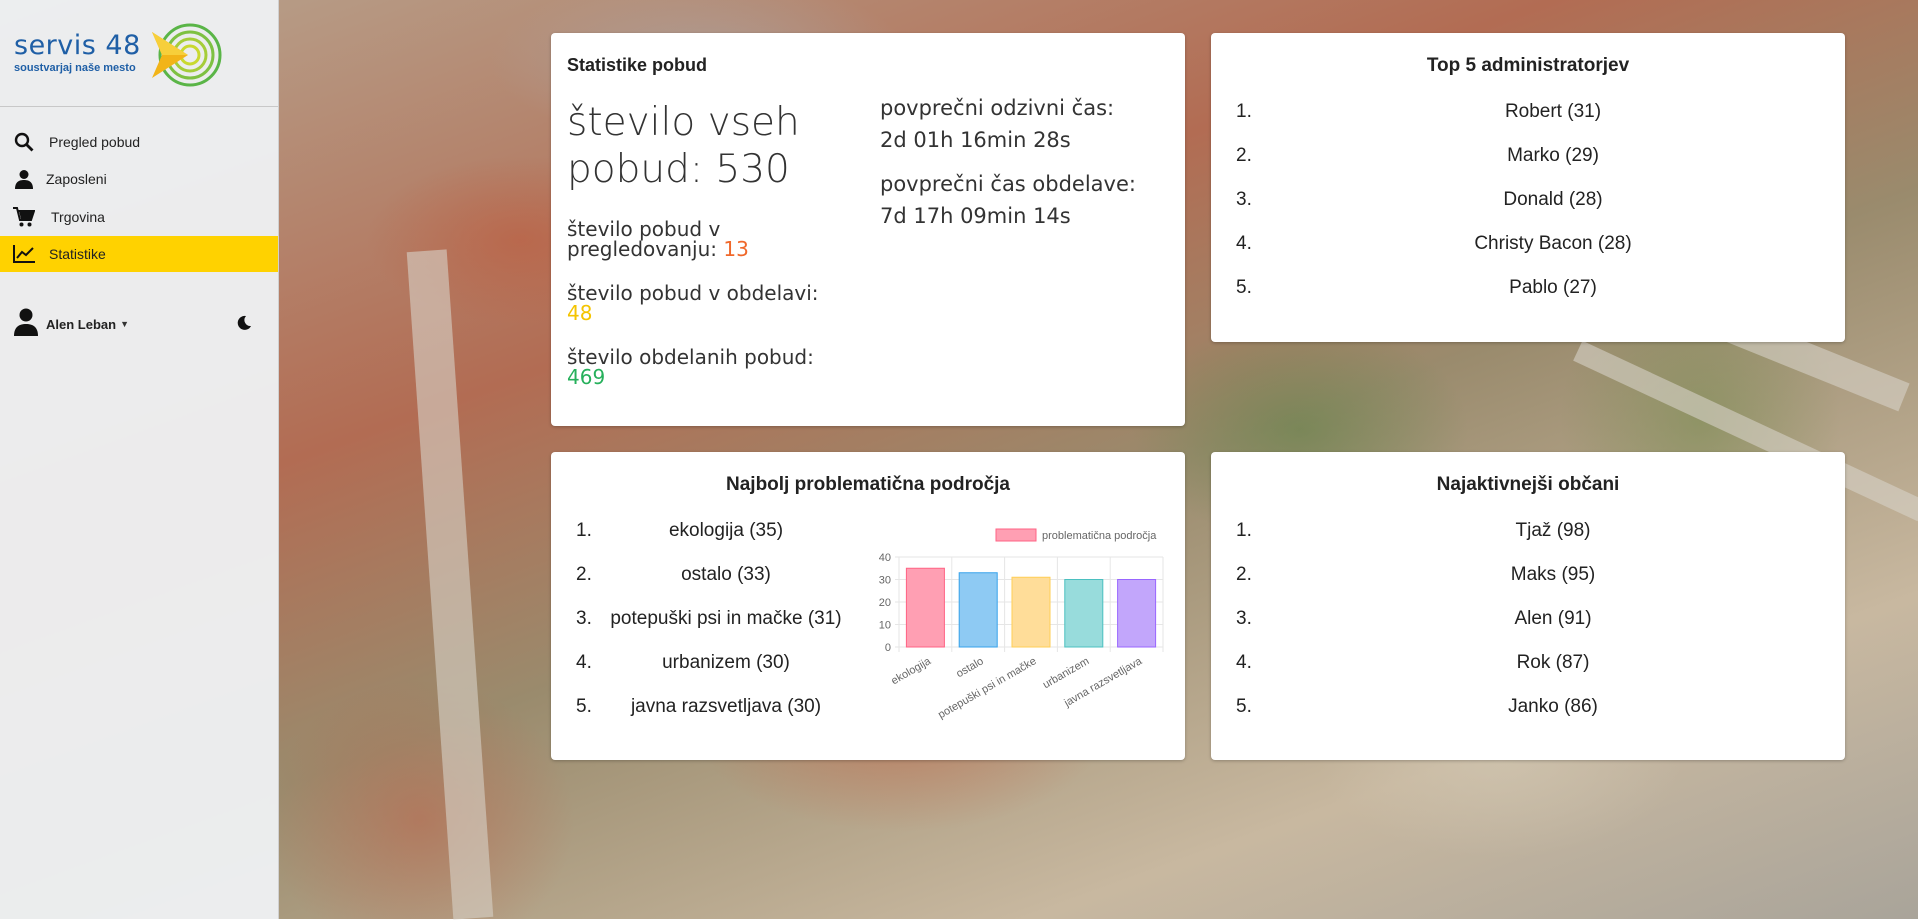 This screenshot has width=1918, height=920. What do you see at coordinates (726, 530) in the screenshot?
I see `rank-name: ekologija (35)` at bounding box center [726, 530].